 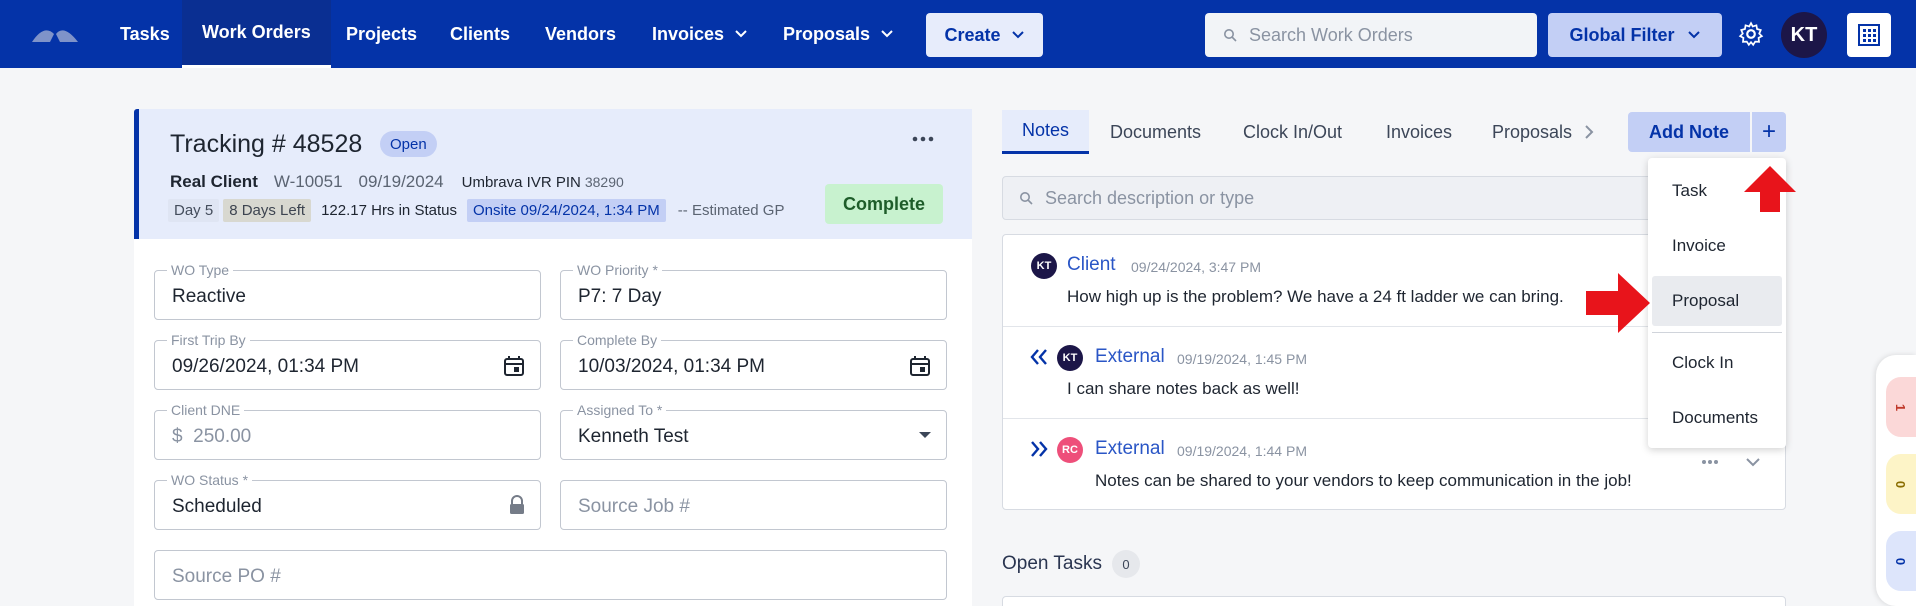 I want to click on assigned-to-select: Assigned To * Kenneth Test, so click(x=753, y=431).